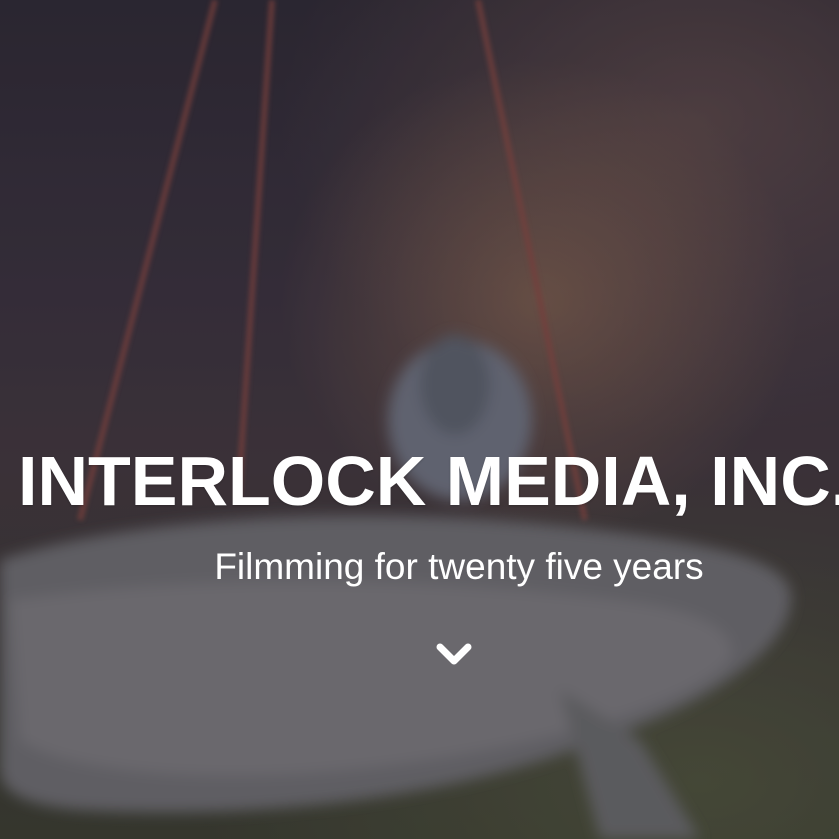  Describe the element at coordinates (459, 566) in the screenshot. I see `hero-subtitle: Filmming for twenty five years` at that location.